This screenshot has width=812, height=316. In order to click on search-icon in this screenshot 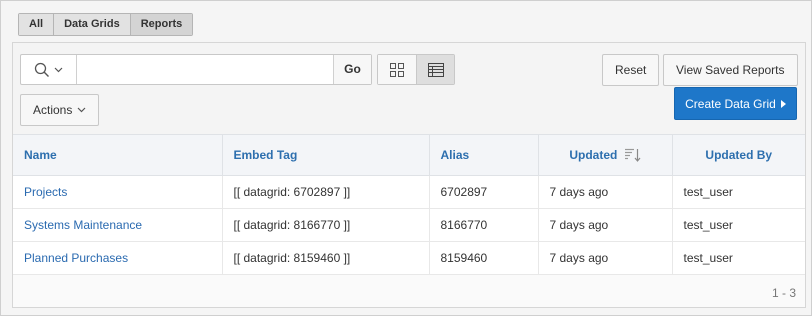, I will do `click(41, 69)`.